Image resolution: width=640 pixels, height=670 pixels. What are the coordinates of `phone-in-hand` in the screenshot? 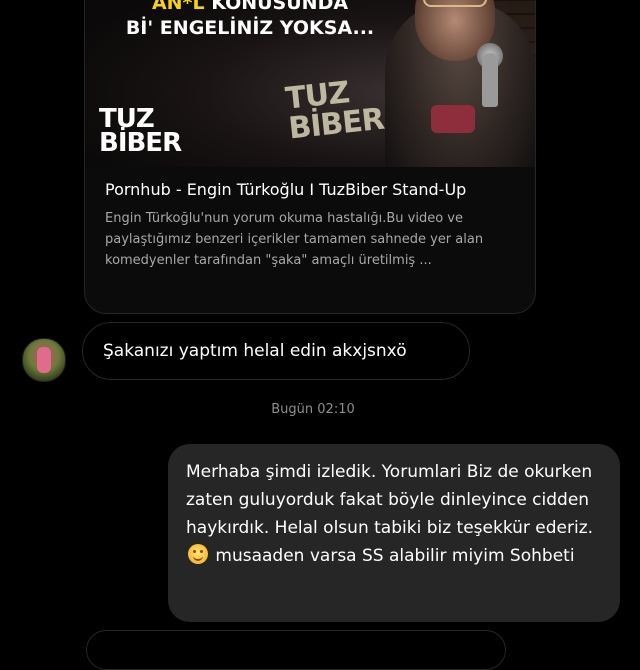 It's located at (453, 119).